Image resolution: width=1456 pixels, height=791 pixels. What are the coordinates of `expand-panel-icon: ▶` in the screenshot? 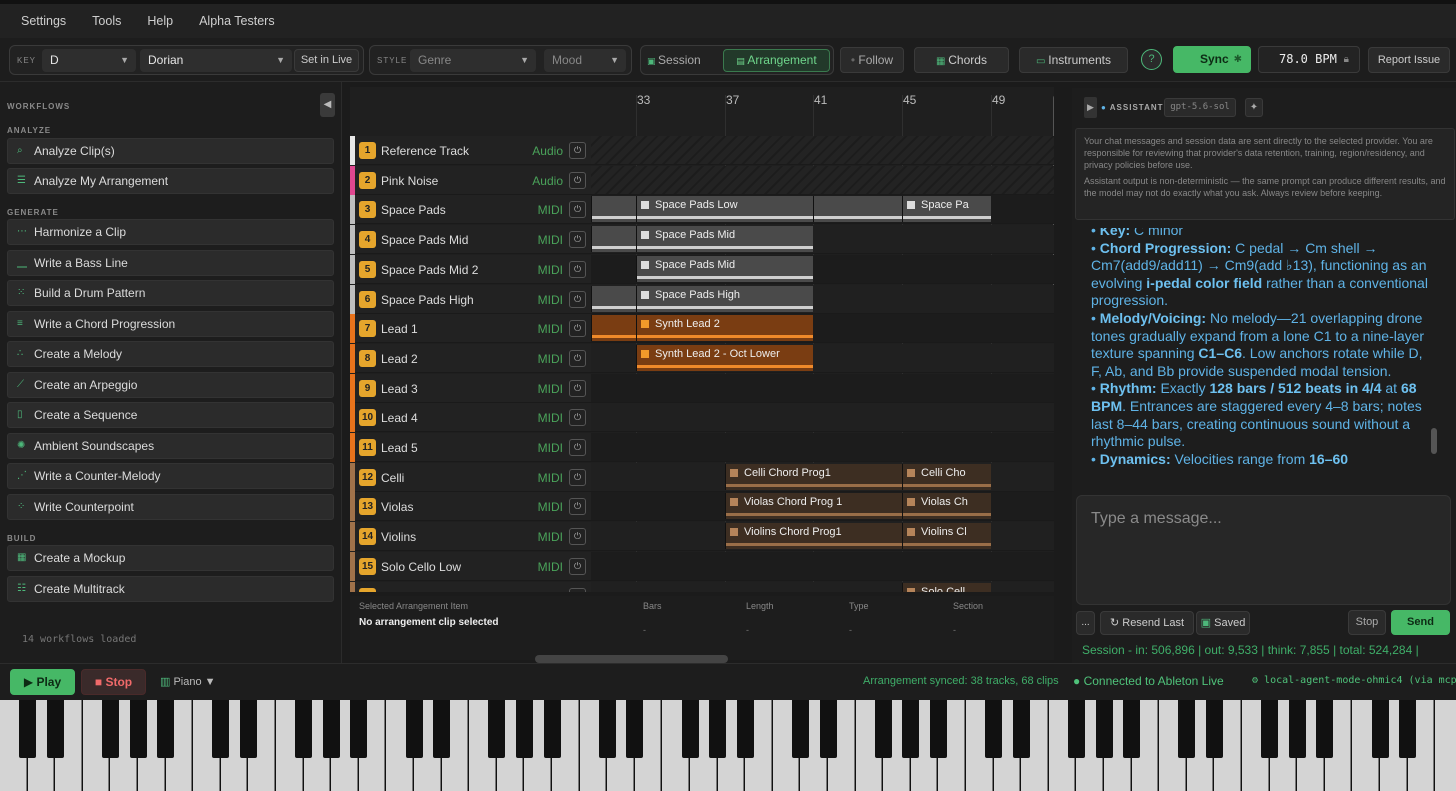 It's located at (1090, 107).